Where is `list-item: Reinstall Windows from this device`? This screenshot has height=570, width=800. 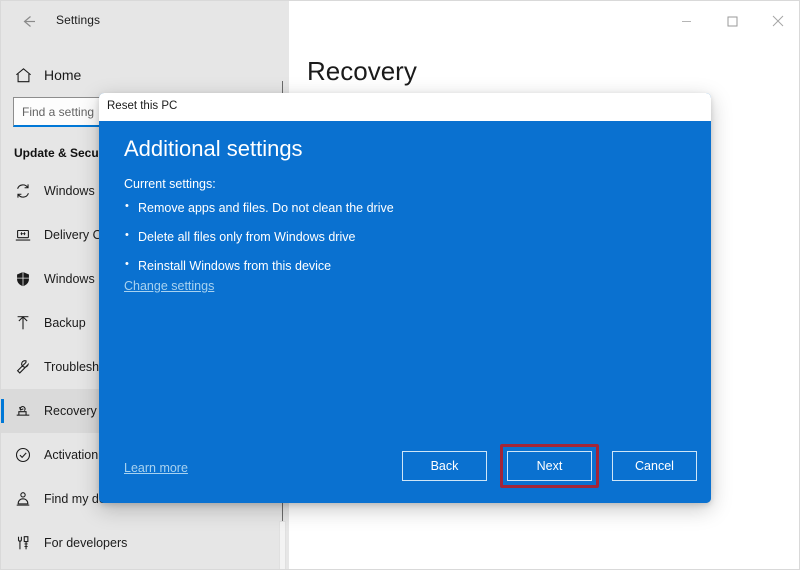
list-item: Reinstall Windows from this device is located at coordinates (384, 265).